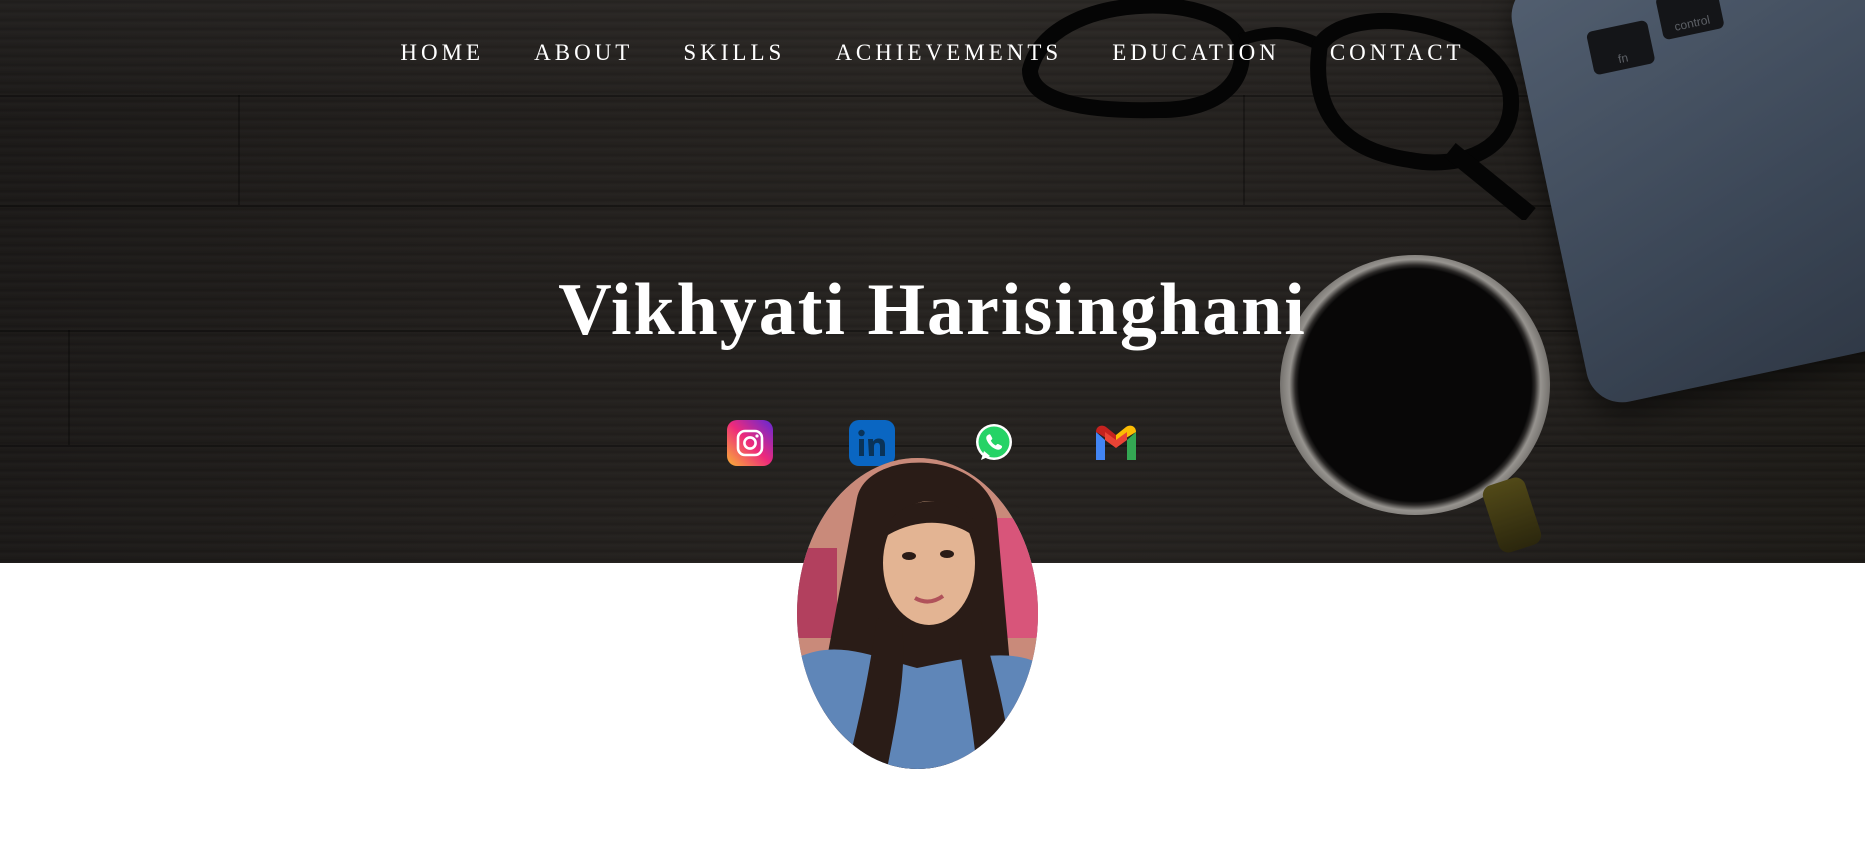  I want to click on profile-photo, so click(917, 613).